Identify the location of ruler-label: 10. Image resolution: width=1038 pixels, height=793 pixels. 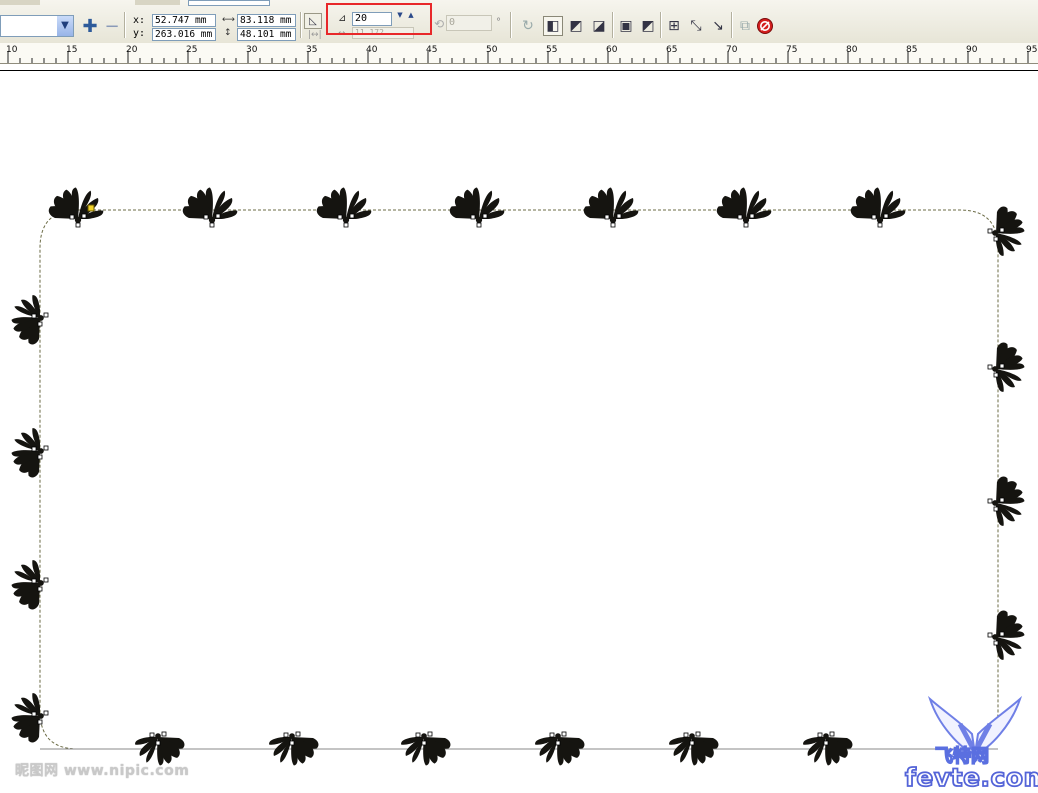
(12, 50).